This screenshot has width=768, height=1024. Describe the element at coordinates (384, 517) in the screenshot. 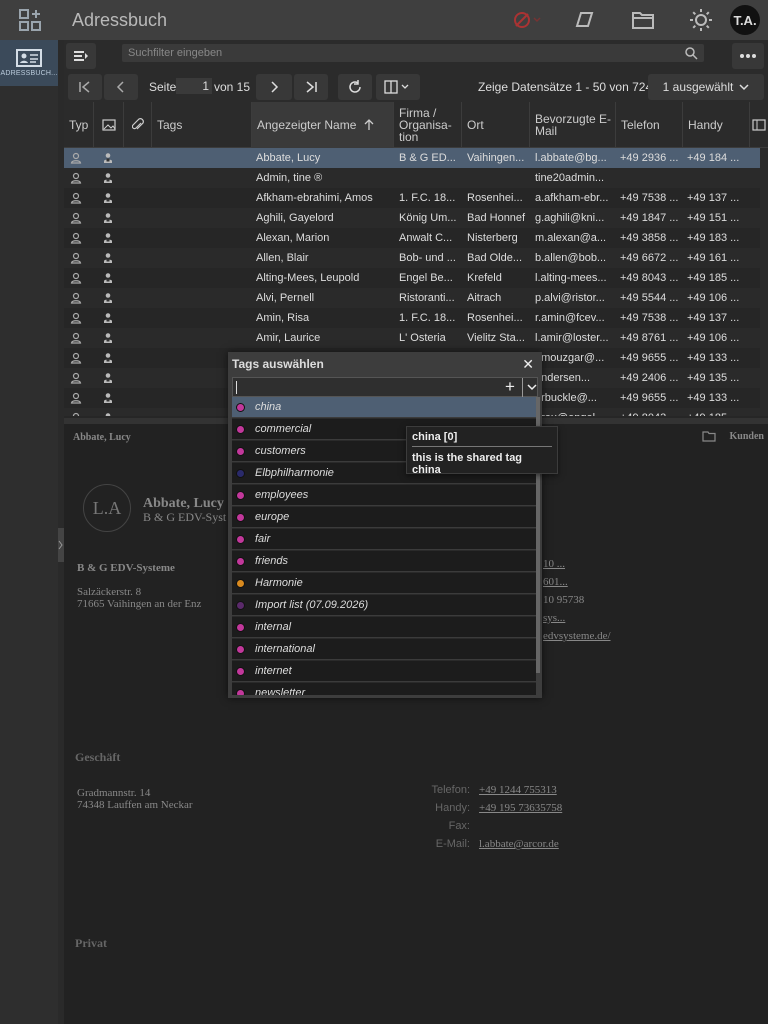

I see `tag-item: europe` at that location.